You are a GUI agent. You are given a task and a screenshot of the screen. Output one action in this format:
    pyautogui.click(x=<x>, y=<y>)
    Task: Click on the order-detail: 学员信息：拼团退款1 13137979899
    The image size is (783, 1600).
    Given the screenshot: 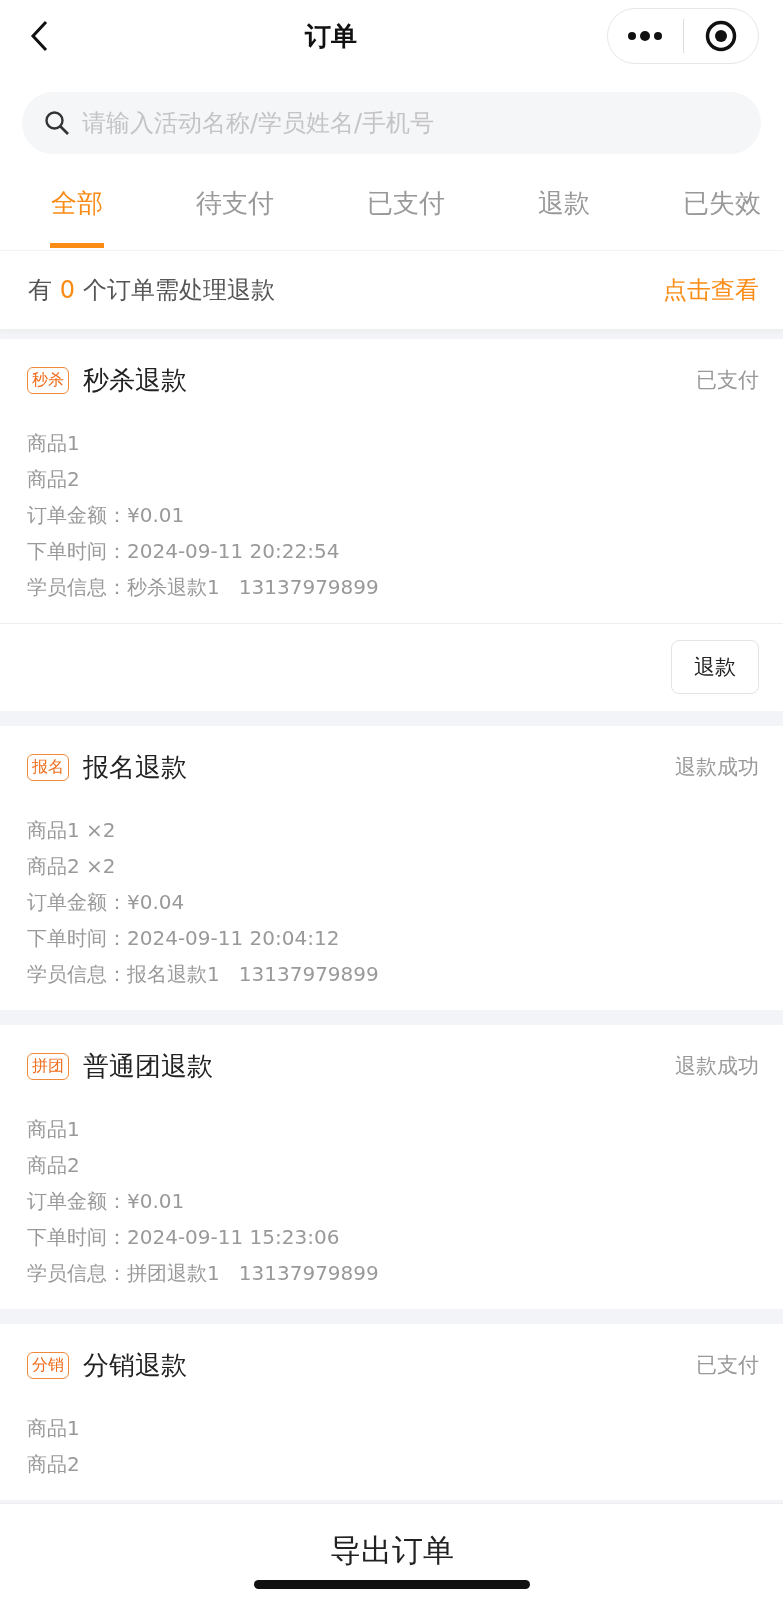 What is the action you would take?
    pyautogui.click(x=203, y=1273)
    